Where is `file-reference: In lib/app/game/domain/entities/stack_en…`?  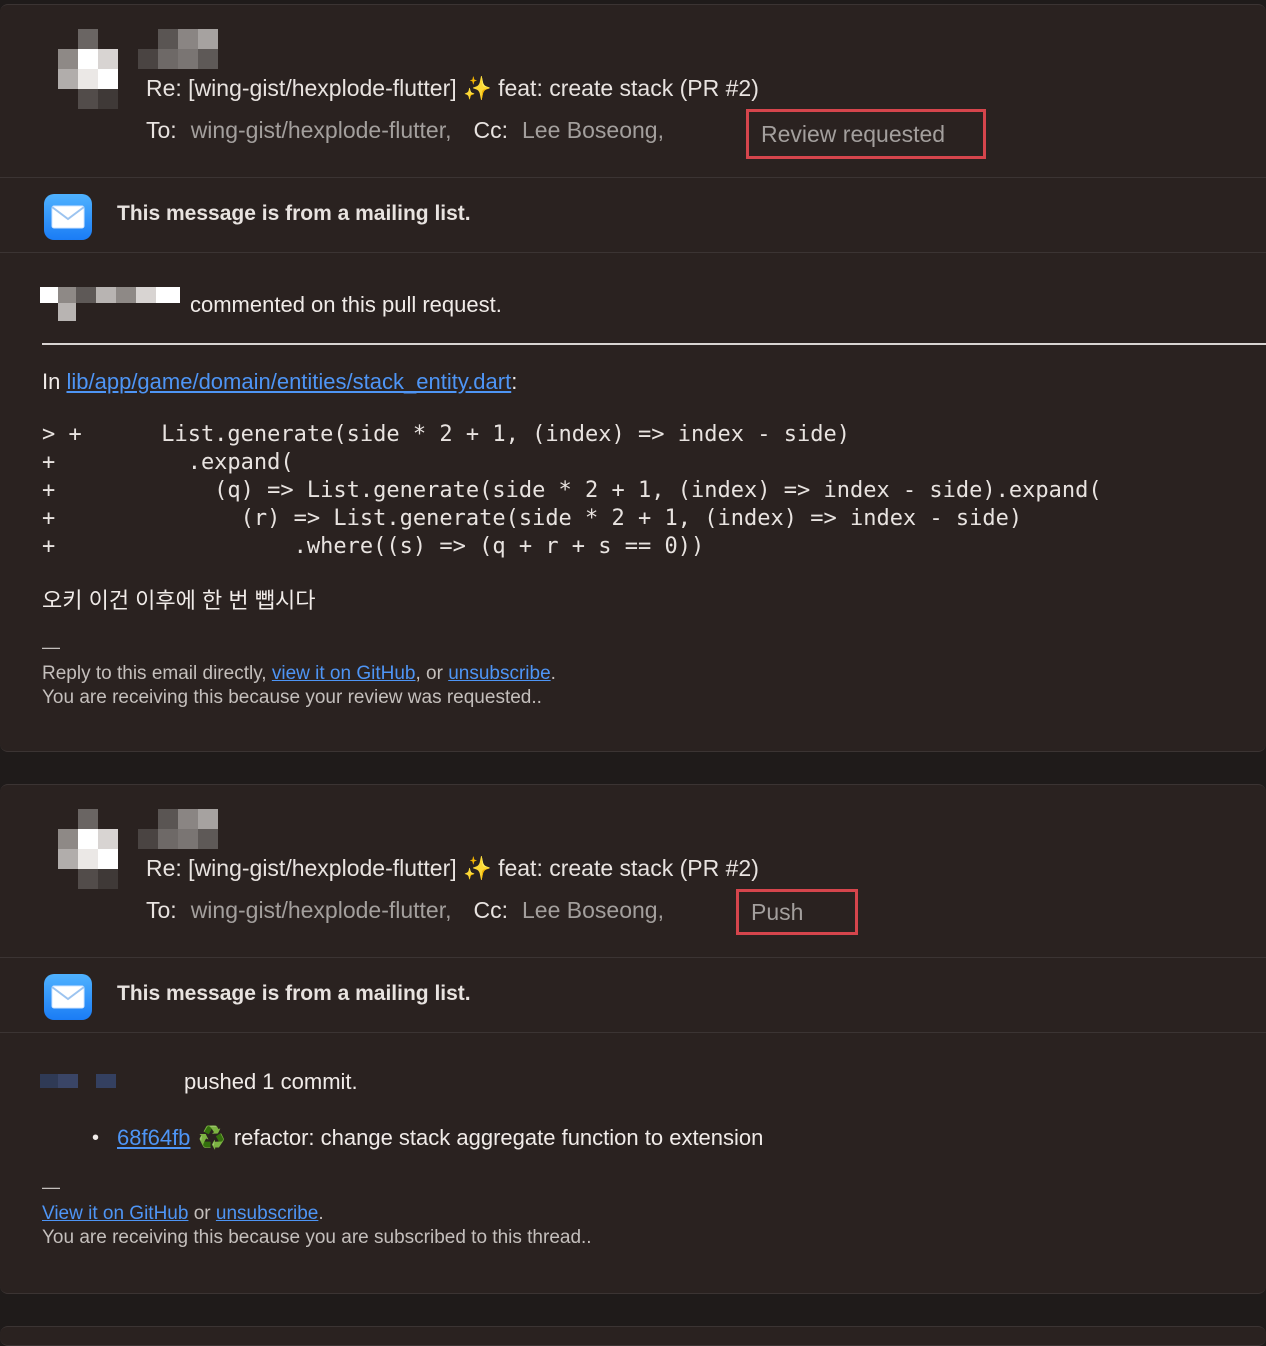
file-reference: In lib/app/game/domain/entities/stack_en… is located at coordinates (279, 382).